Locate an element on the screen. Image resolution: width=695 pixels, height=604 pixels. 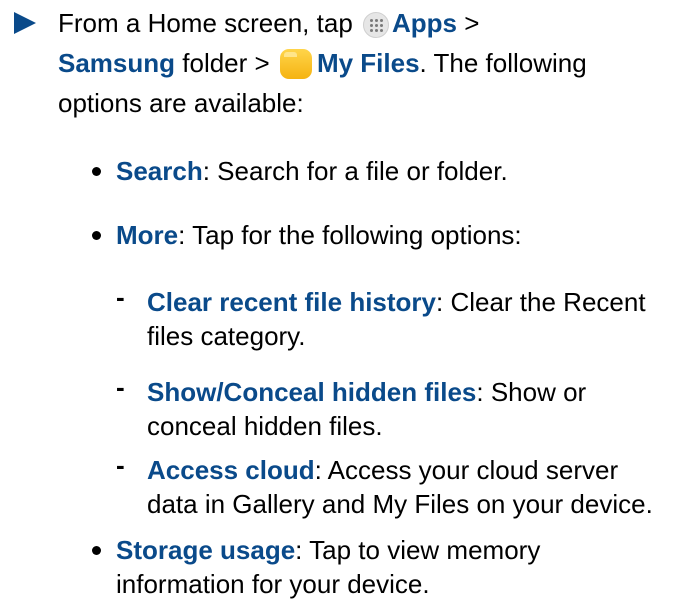
step-intro-text: From a Home screen, tap is located at coordinates (209, 23).